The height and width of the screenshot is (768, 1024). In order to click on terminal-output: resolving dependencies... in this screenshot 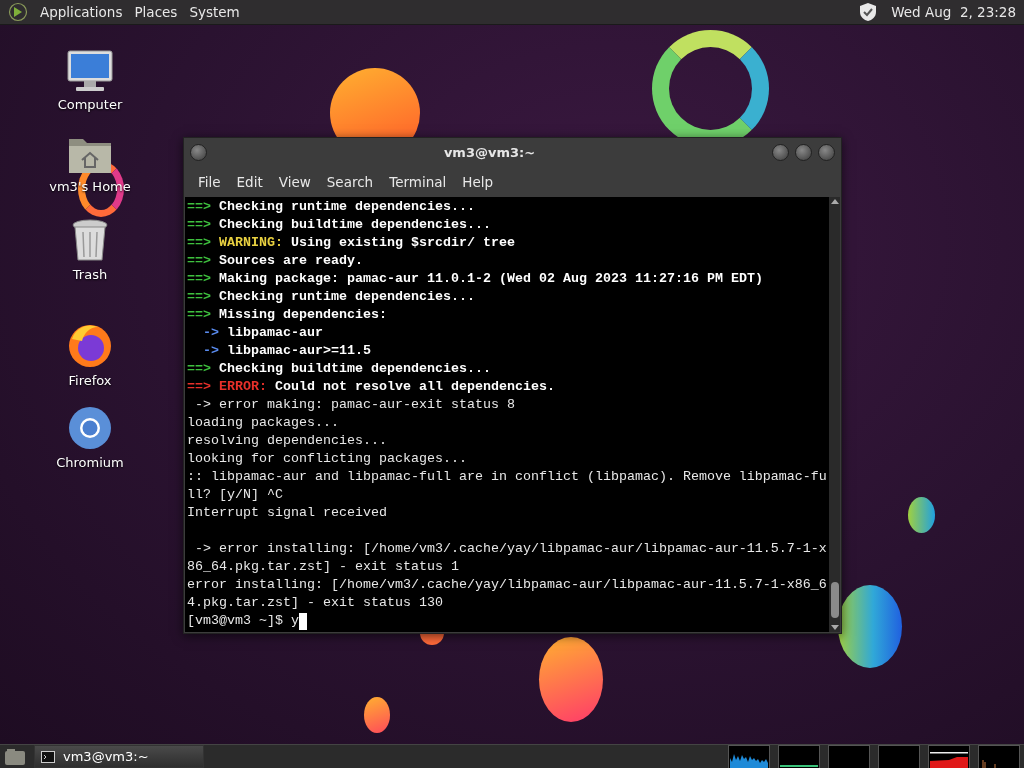, I will do `click(287, 441)`.